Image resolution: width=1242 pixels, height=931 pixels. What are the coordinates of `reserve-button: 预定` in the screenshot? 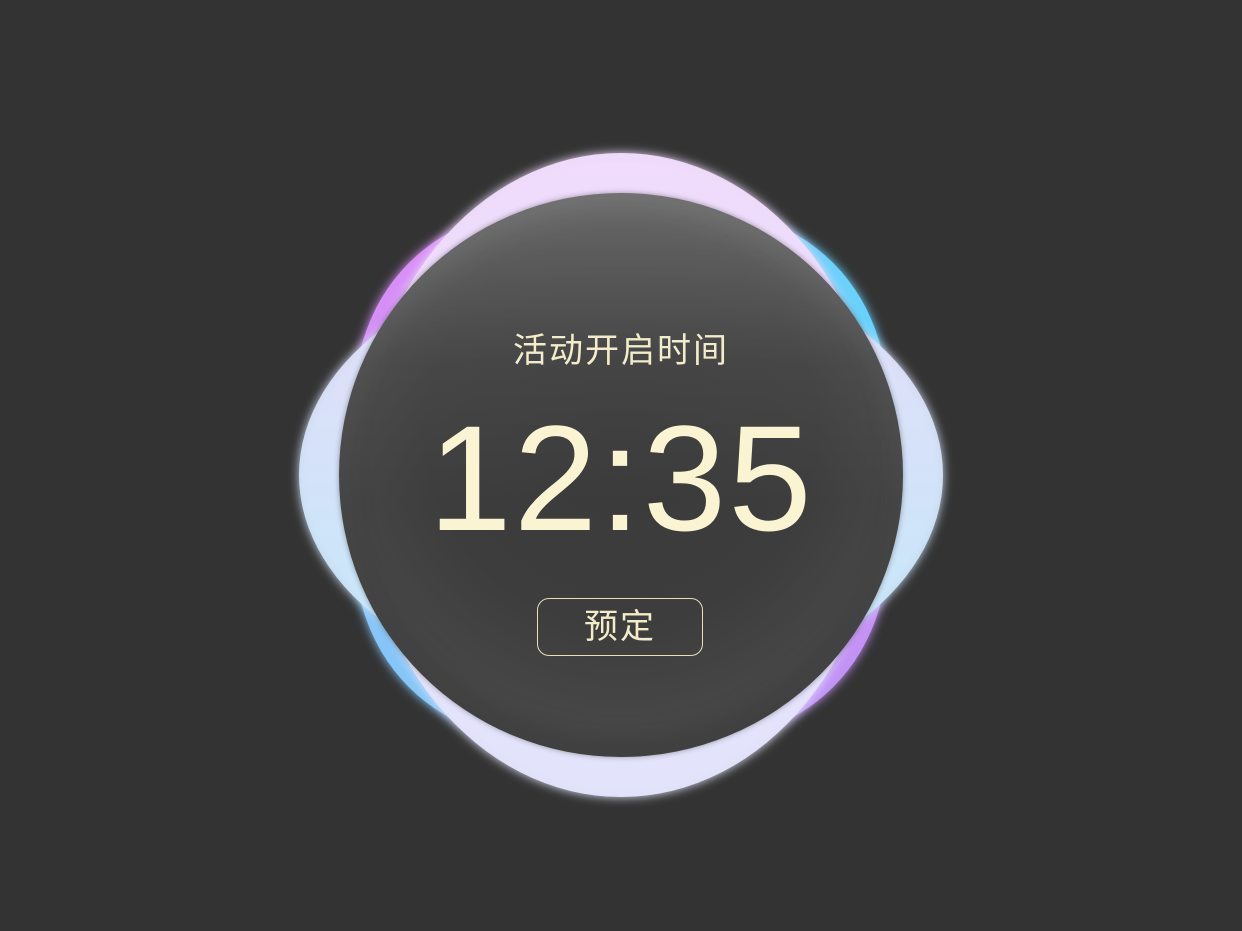 It's located at (620, 627).